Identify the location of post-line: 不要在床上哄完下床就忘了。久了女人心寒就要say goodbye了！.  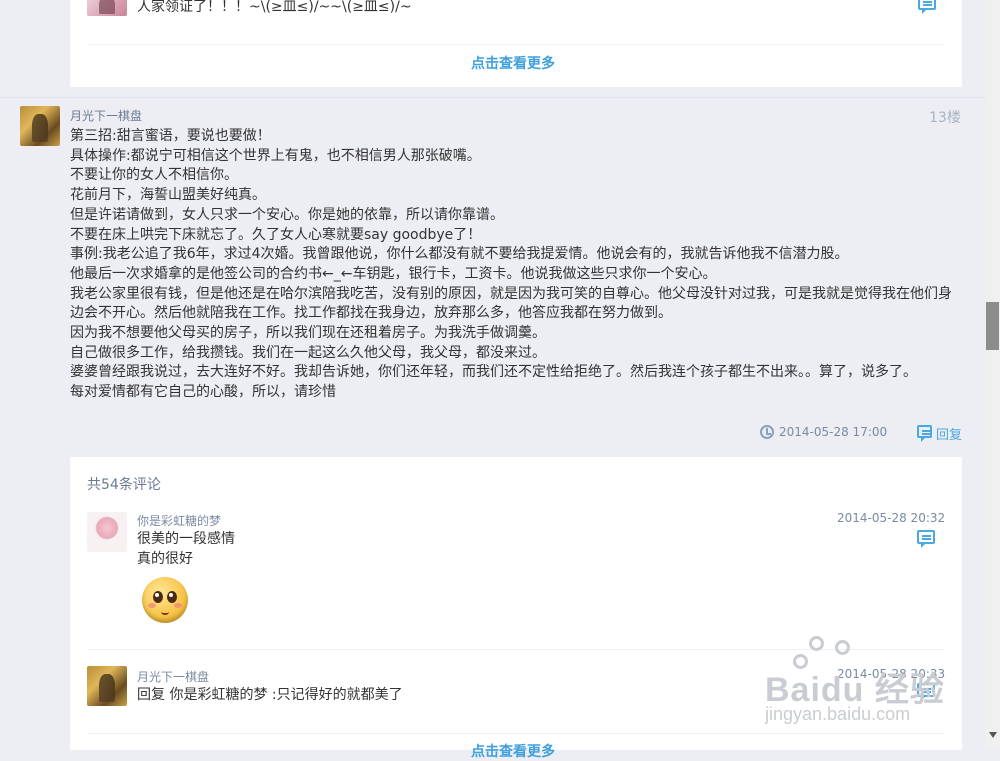
(276, 234).